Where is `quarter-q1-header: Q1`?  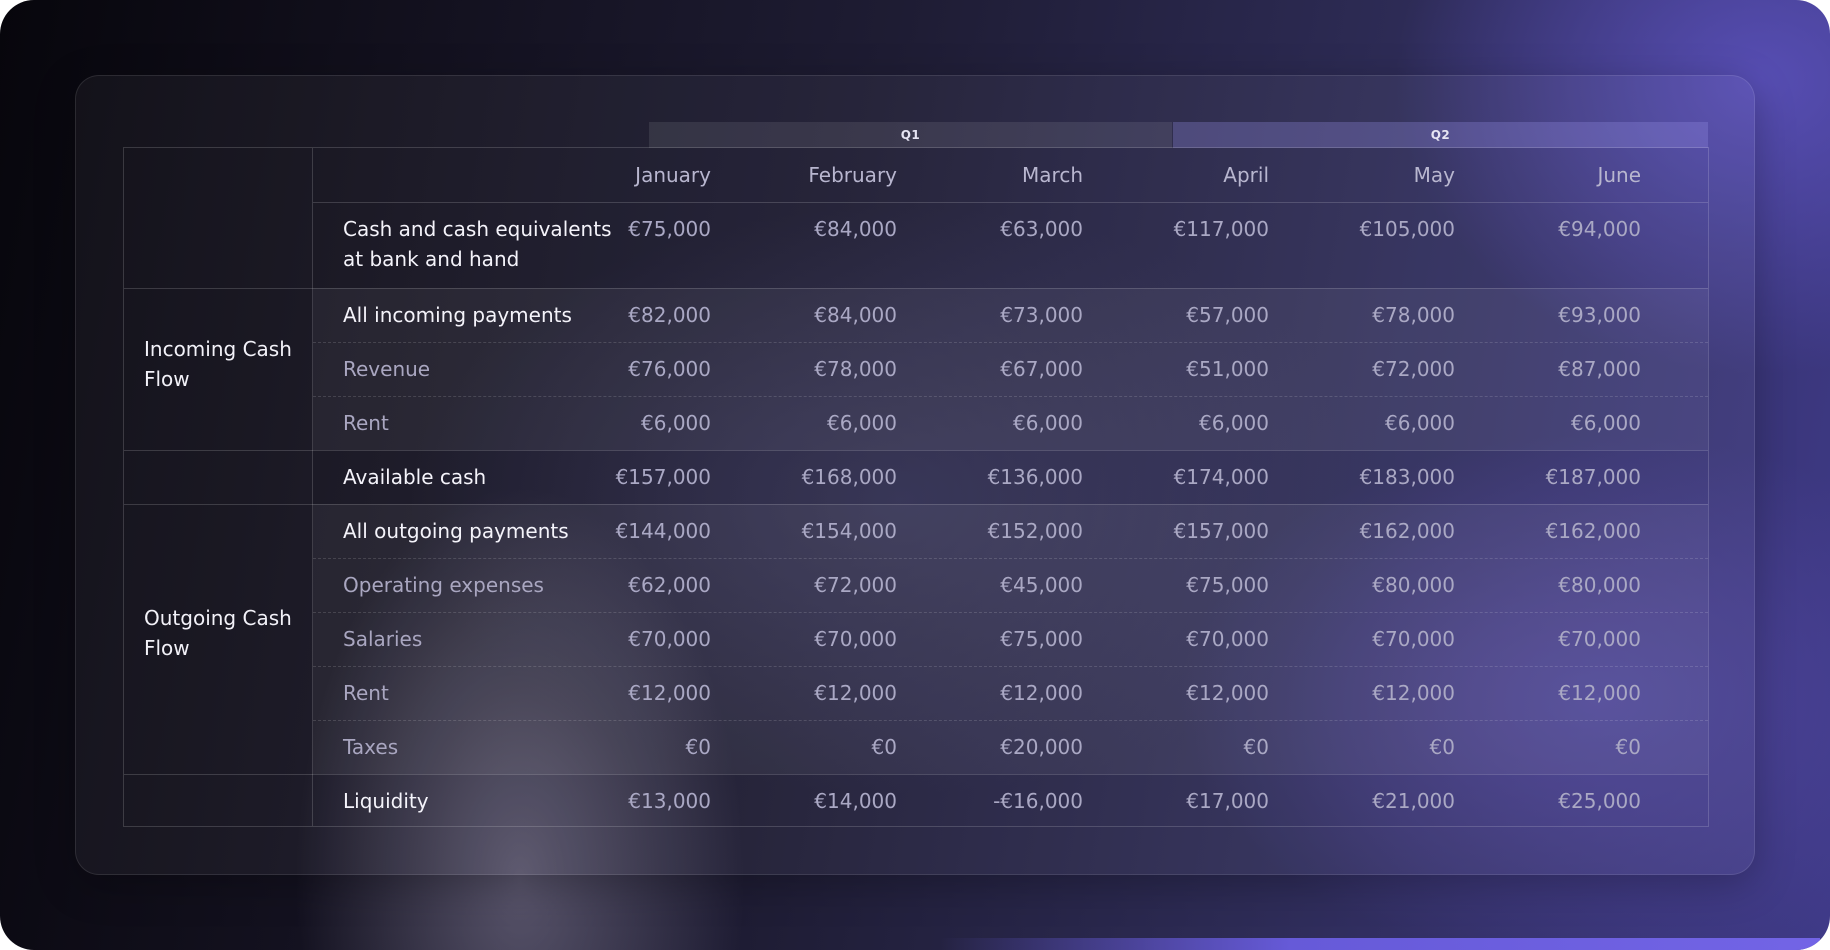 quarter-q1-header: Q1 is located at coordinates (910, 135).